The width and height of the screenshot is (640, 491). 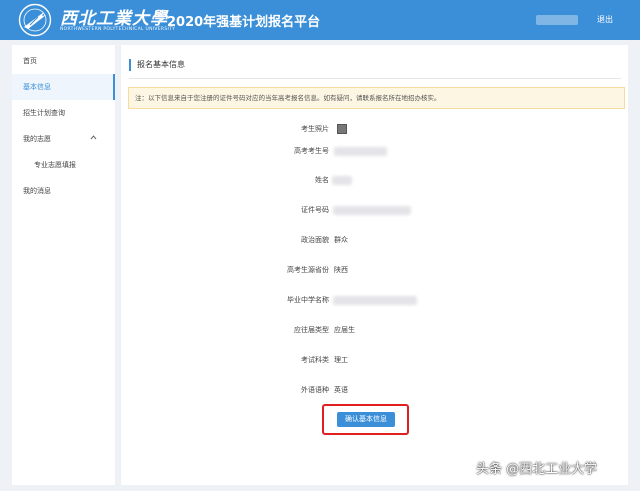 I want to click on field-value: 陕西, so click(x=341, y=270).